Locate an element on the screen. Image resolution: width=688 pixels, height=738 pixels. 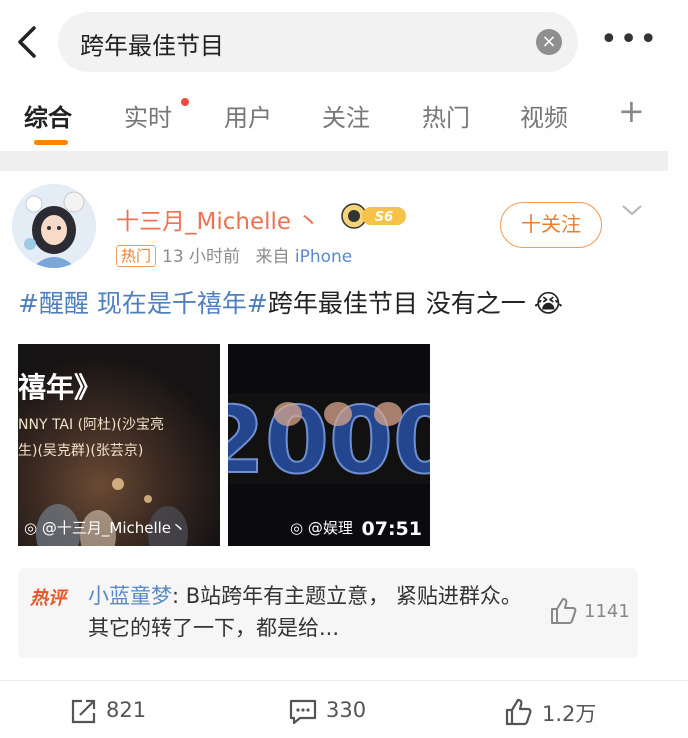
post-source: iPhone is located at coordinates (323, 257).